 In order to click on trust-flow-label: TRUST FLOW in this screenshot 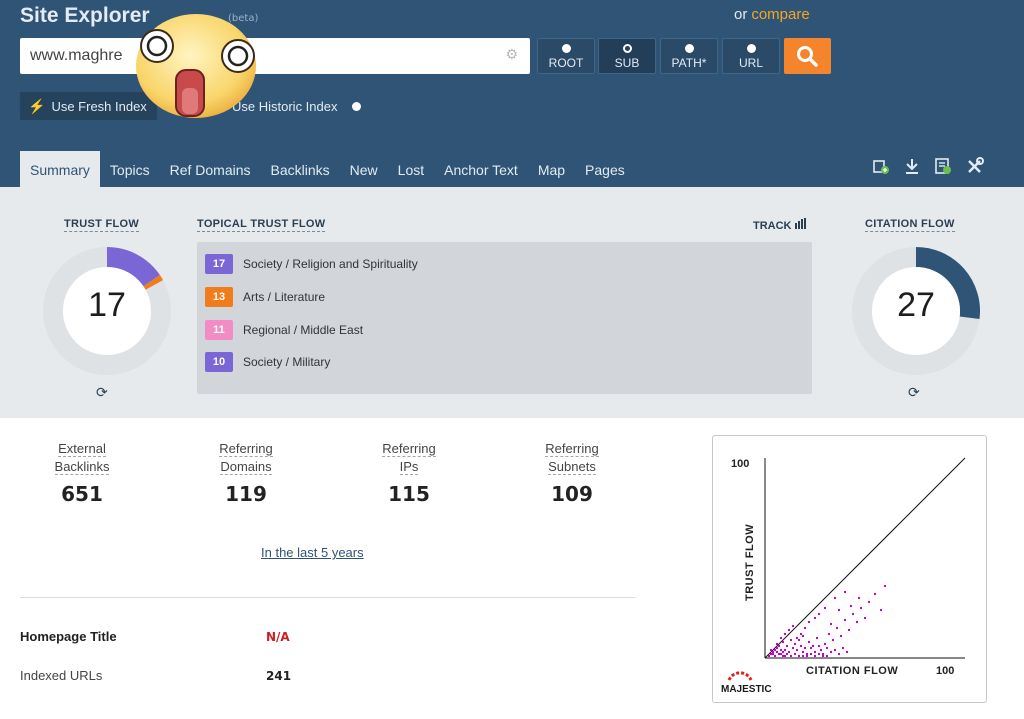, I will do `click(102, 225)`.